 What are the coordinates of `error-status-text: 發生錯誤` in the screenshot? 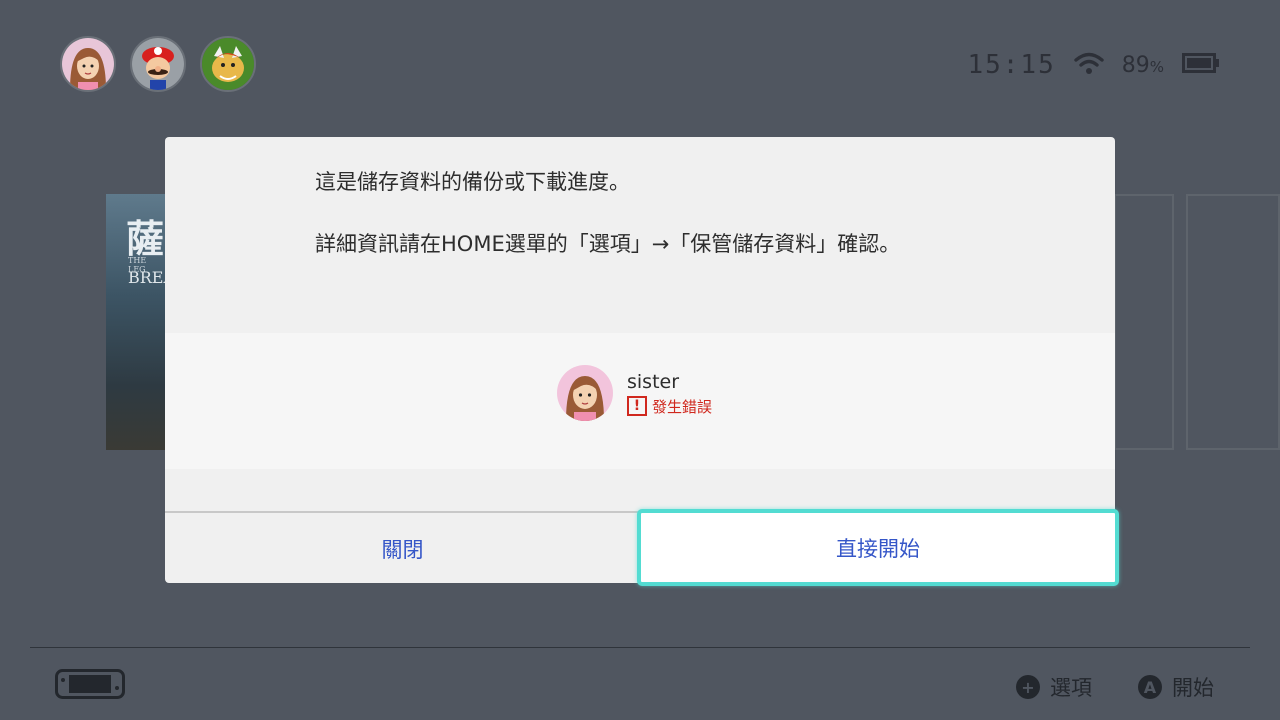 It's located at (682, 406).